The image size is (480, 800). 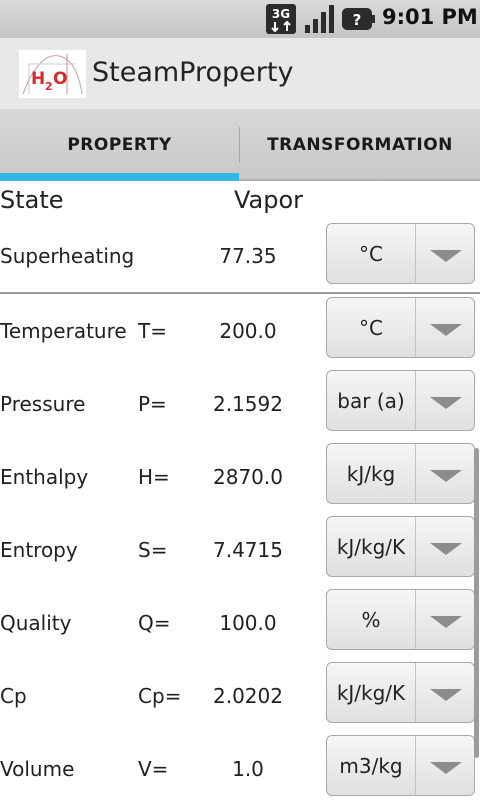 What do you see at coordinates (400, 253) in the screenshot?
I see `superheating-unit-spinner: °C` at bounding box center [400, 253].